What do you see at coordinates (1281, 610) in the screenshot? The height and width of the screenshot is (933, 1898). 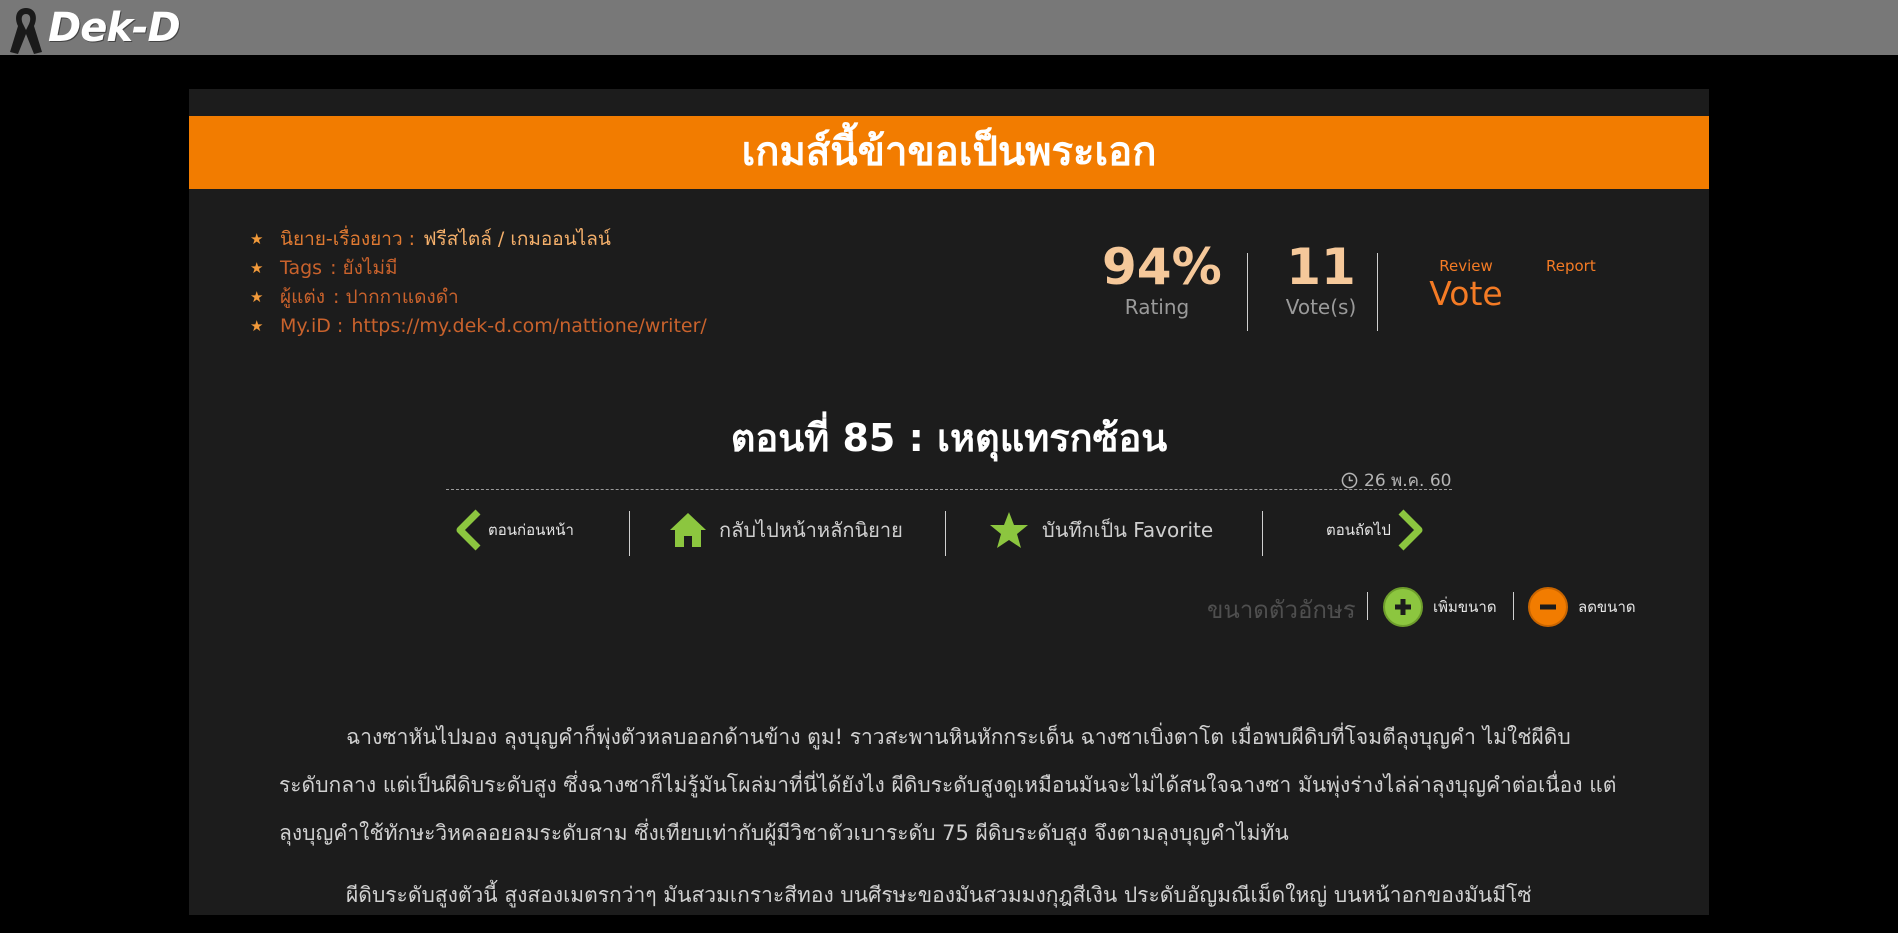 I see `font-size-label: ขนาดตัวอักษร` at bounding box center [1281, 610].